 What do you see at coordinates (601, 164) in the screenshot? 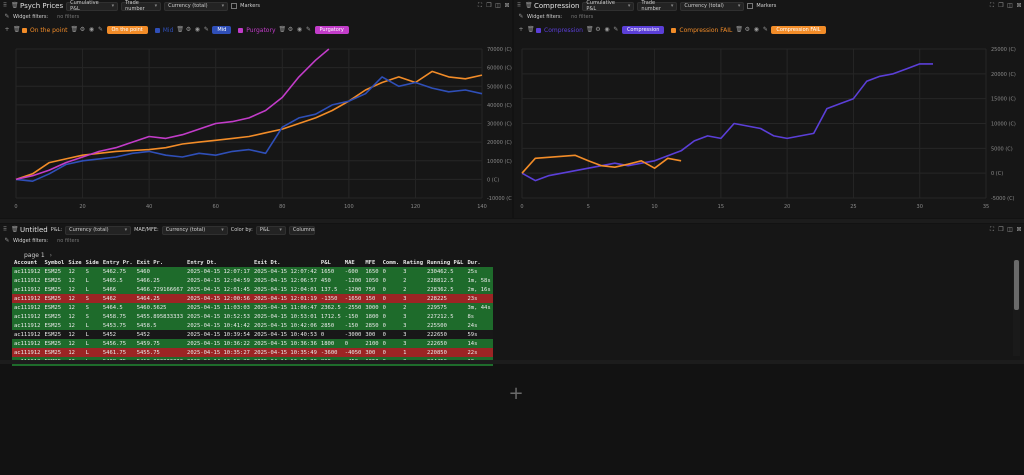
I see `series-line-compression-fail` at bounding box center [601, 164].